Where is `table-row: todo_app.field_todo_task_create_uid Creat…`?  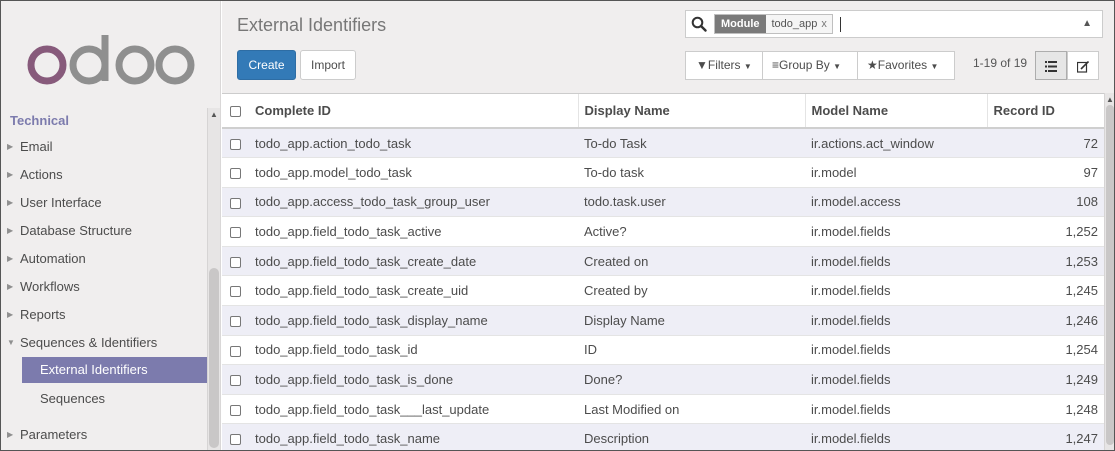 table-row: todo_app.field_todo_task_create_uid Creat… is located at coordinates (663, 291).